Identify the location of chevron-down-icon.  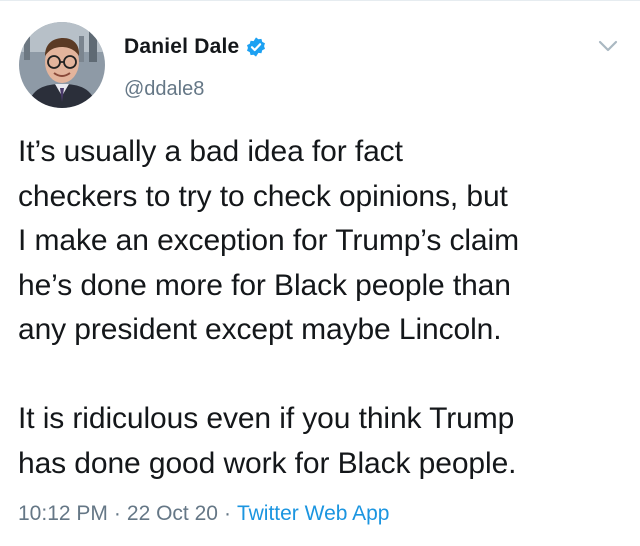
(608, 46).